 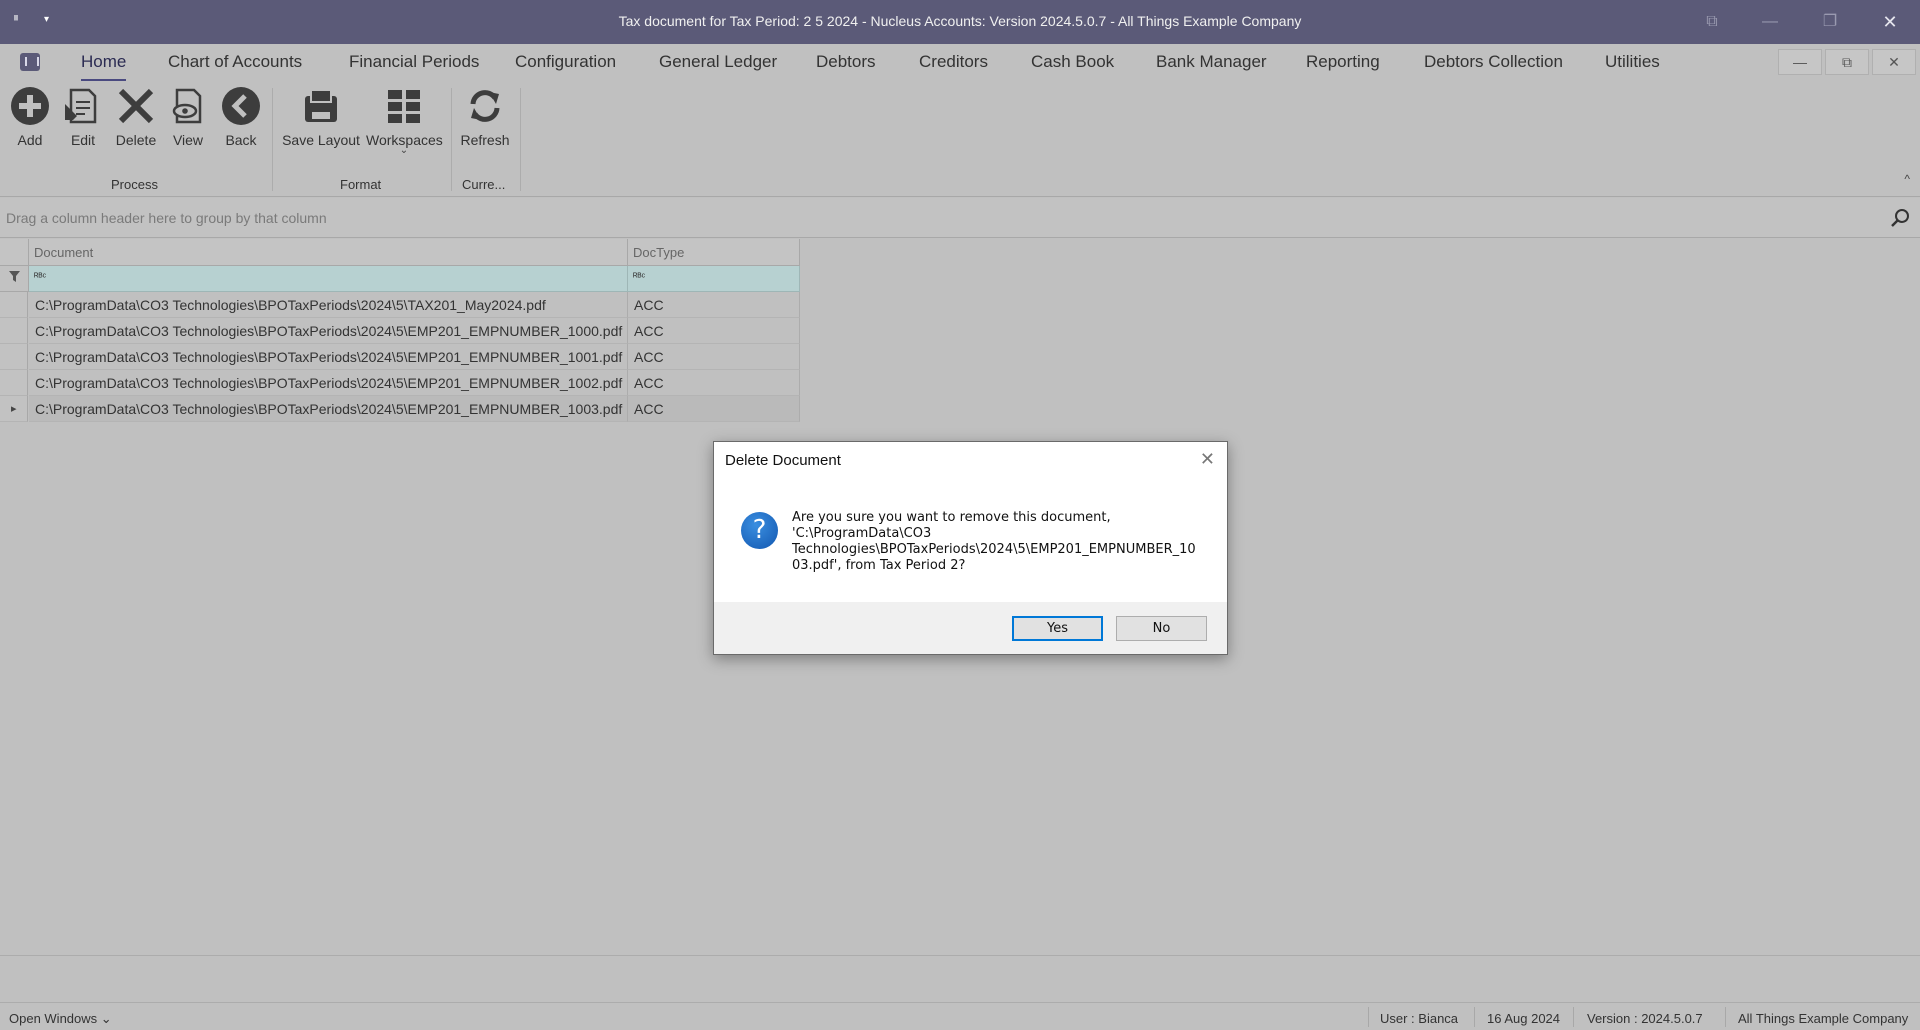 I want to click on back-button: Back, so click(x=241, y=117).